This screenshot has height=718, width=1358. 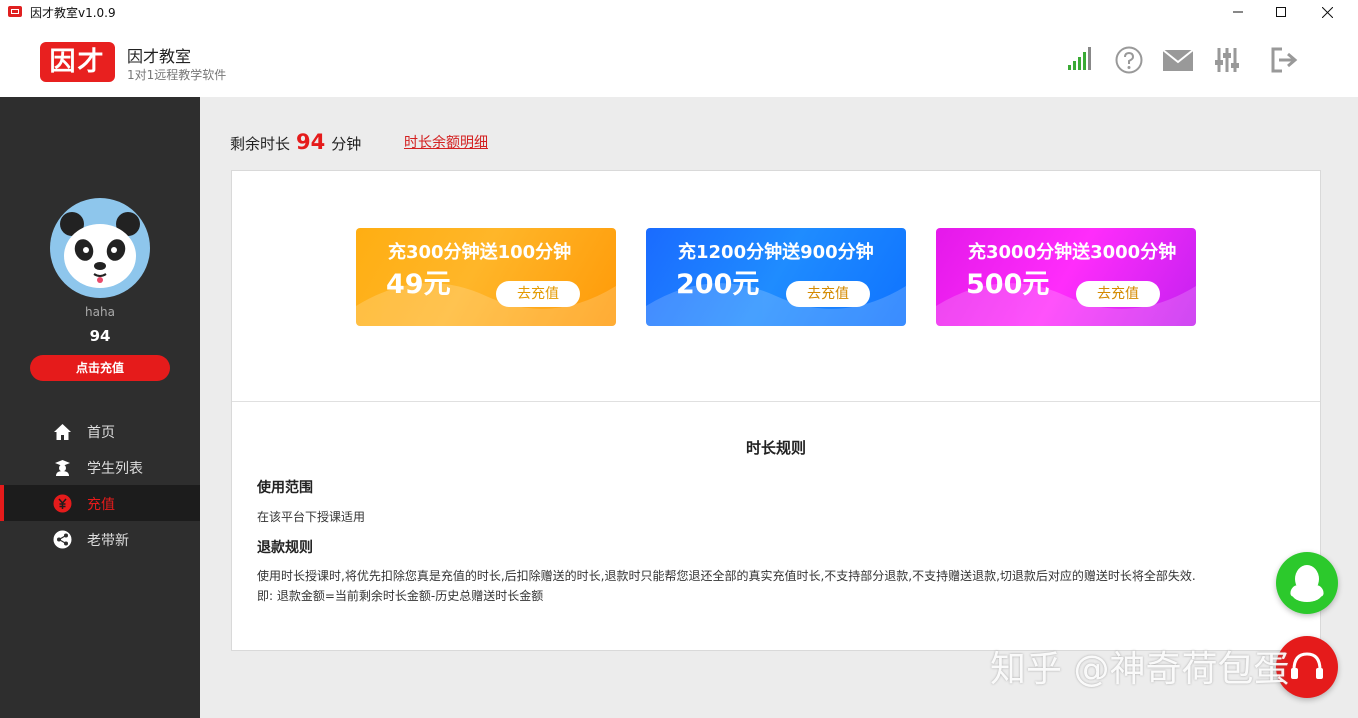 What do you see at coordinates (100, 368) in the screenshot?
I see `topup-button: 点击充值` at bounding box center [100, 368].